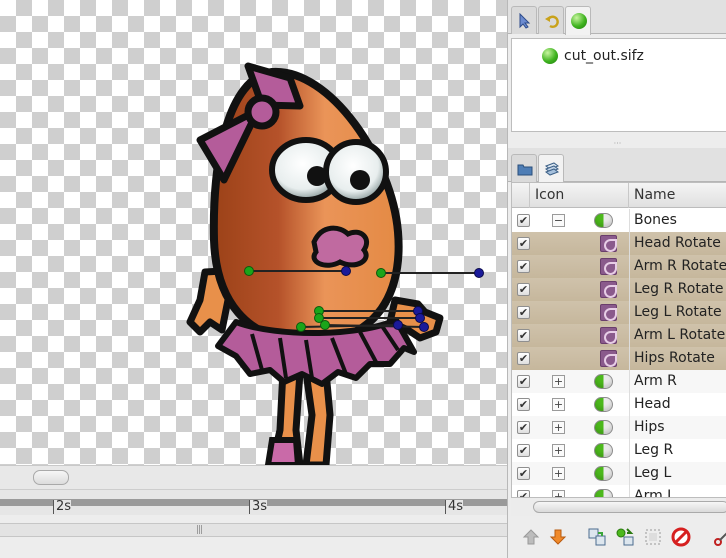  I want to click on canvas-file-name: cut_out.sifz, so click(604, 56).